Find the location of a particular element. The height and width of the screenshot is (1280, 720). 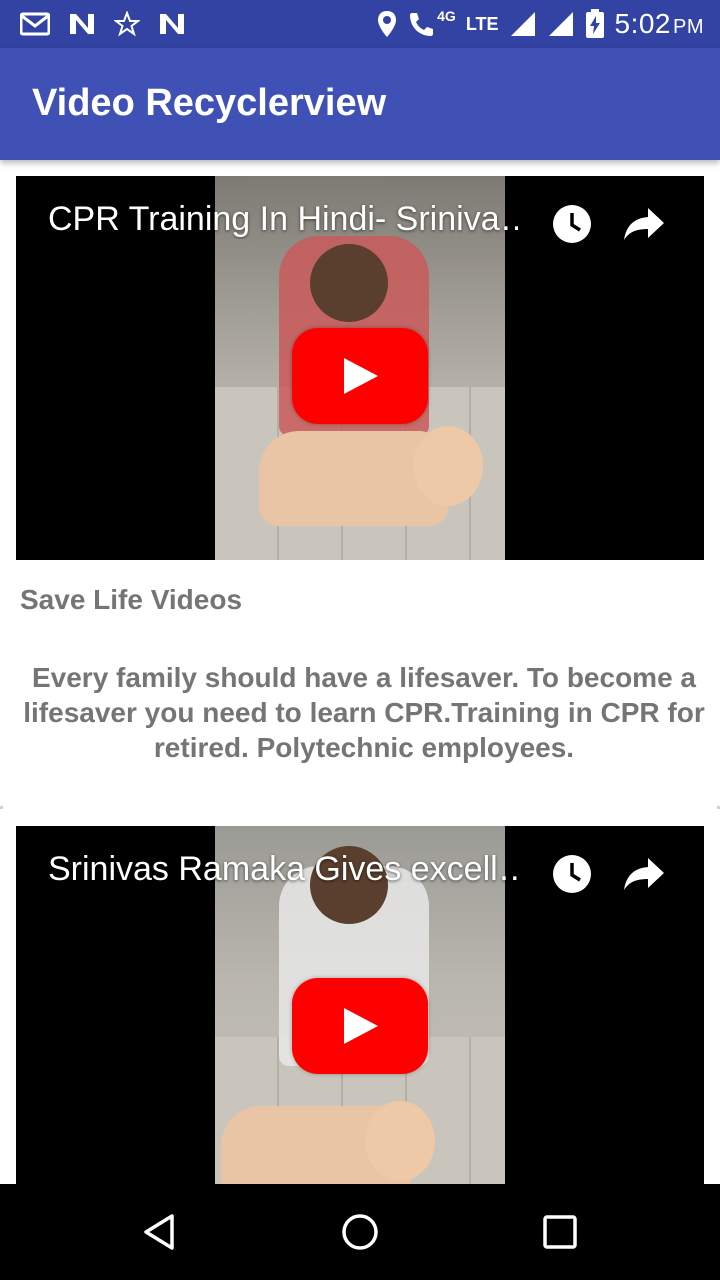

gmail-icon is located at coordinates (35, 24).